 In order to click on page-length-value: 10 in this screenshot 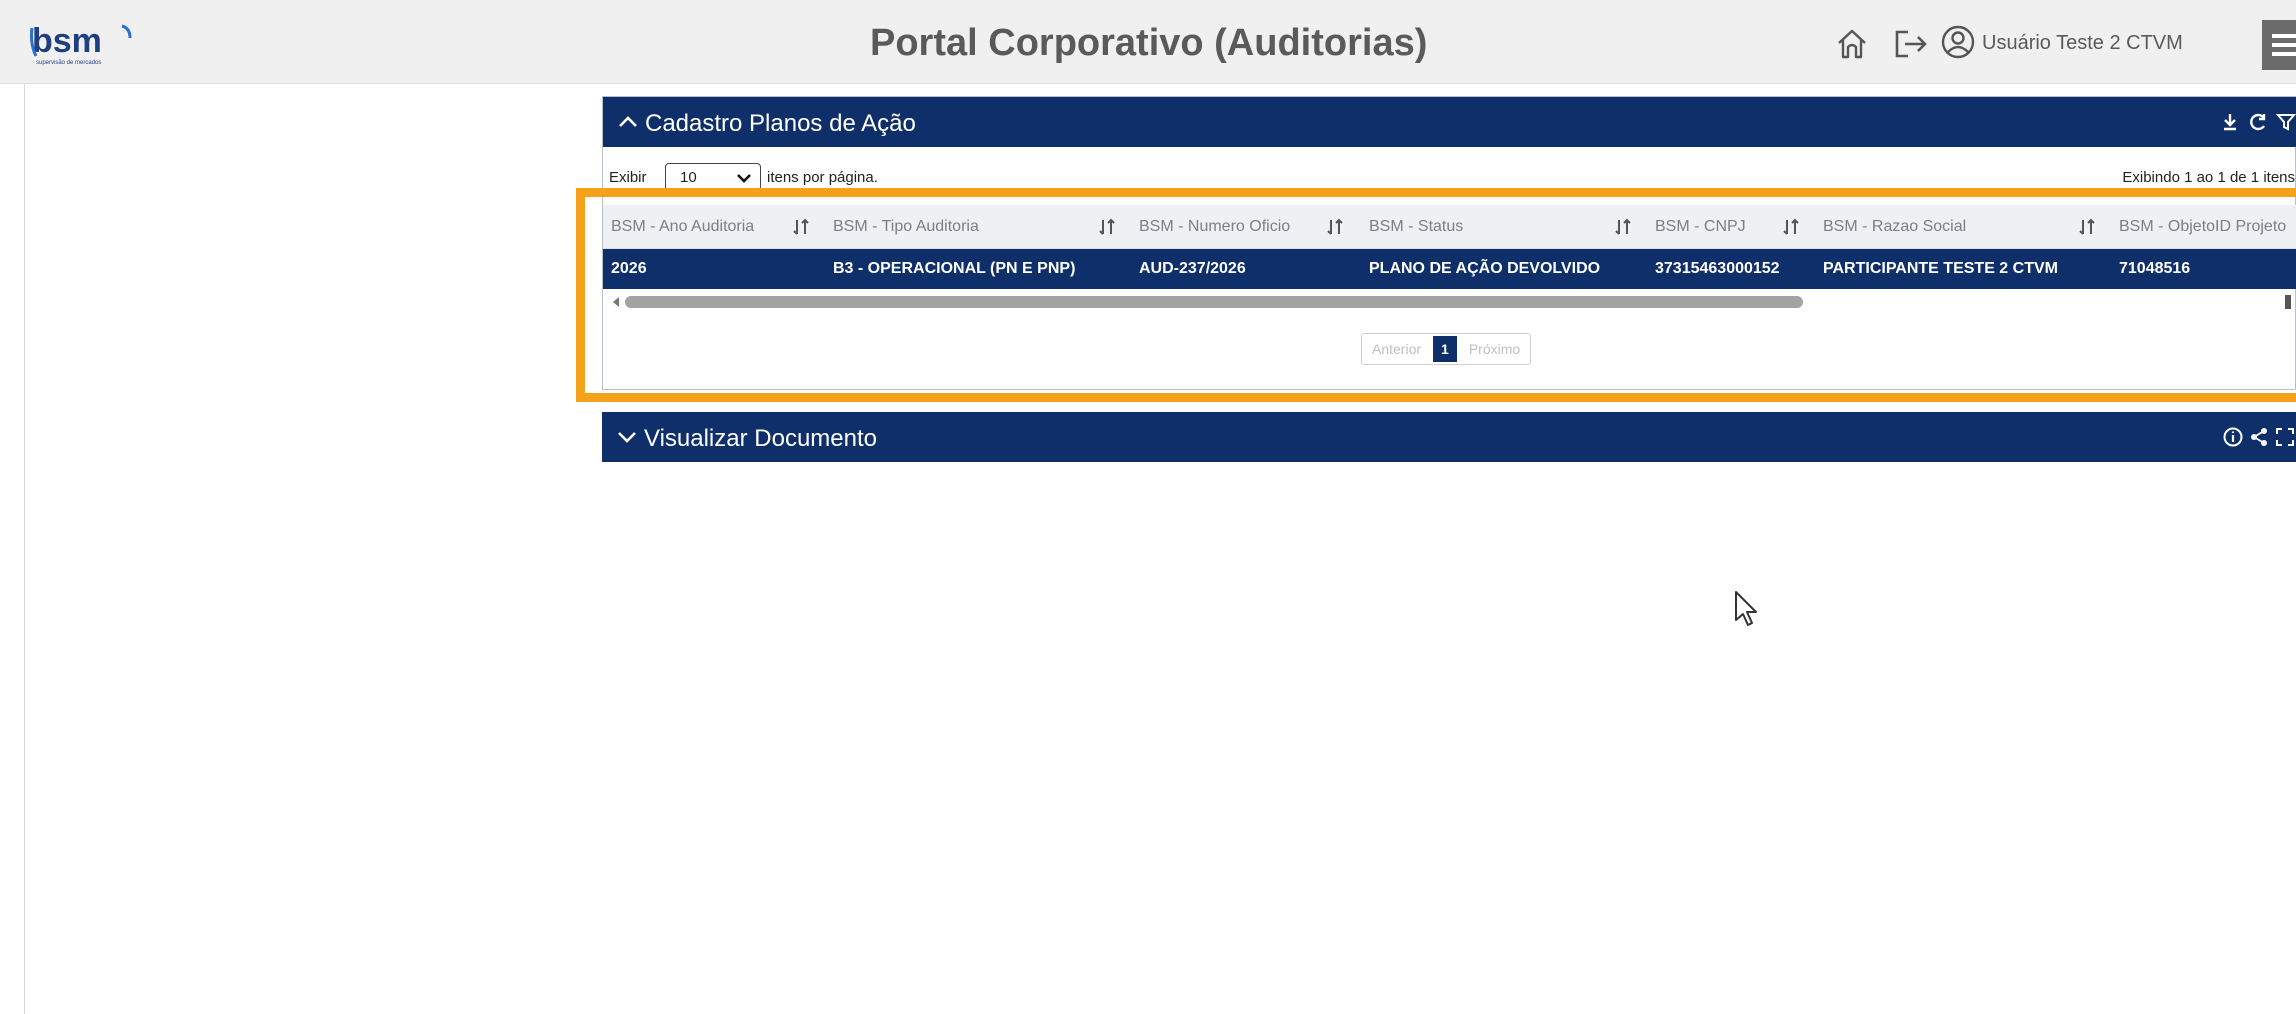, I will do `click(688, 177)`.